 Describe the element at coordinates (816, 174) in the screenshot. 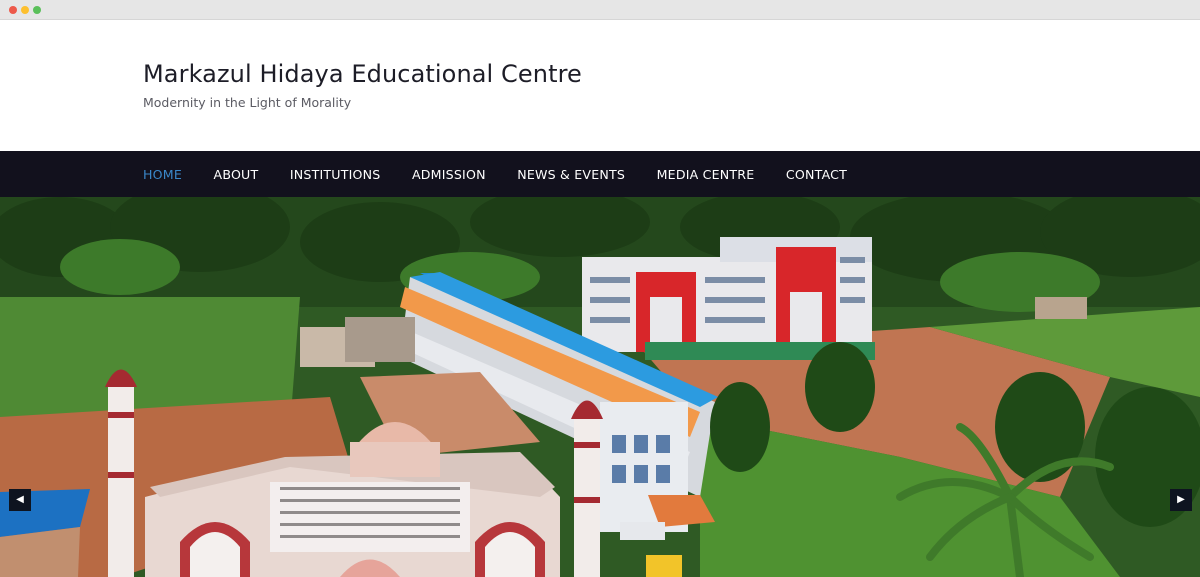

I see `nav-item-contact: CONTACT` at that location.